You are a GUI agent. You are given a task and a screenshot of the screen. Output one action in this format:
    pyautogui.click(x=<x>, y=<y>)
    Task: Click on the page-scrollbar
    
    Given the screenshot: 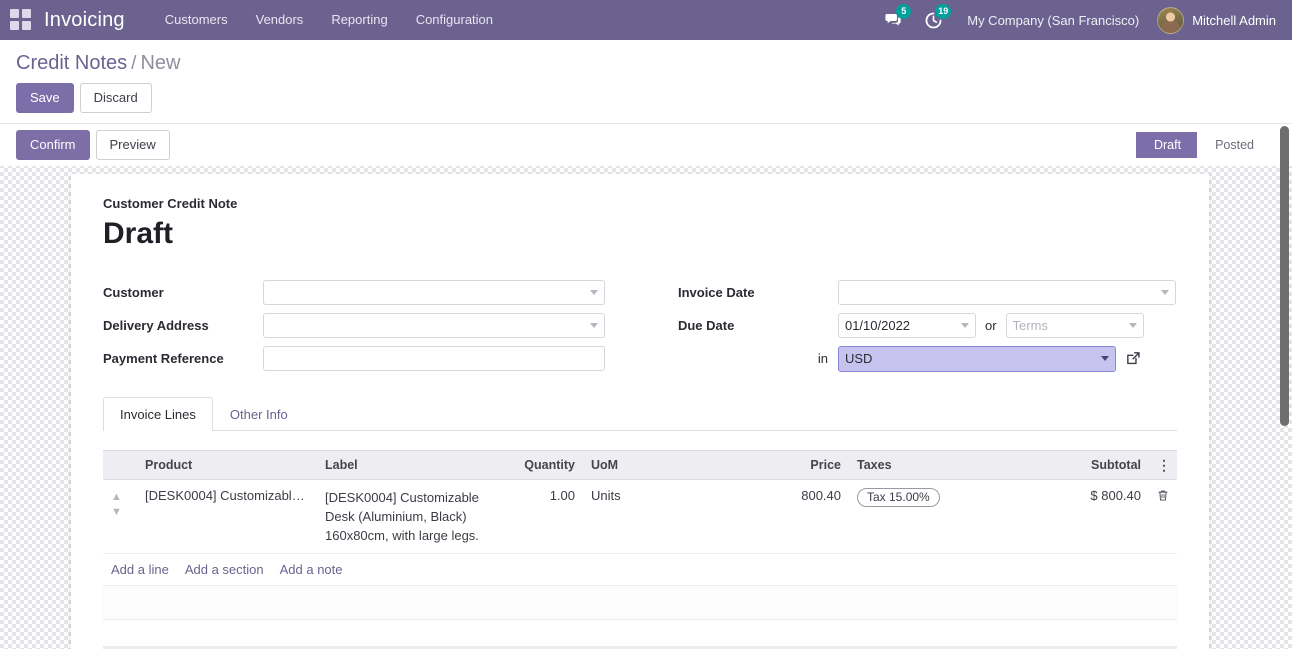 What is the action you would take?
    pyautogui.click(x=1284, y=344)
    